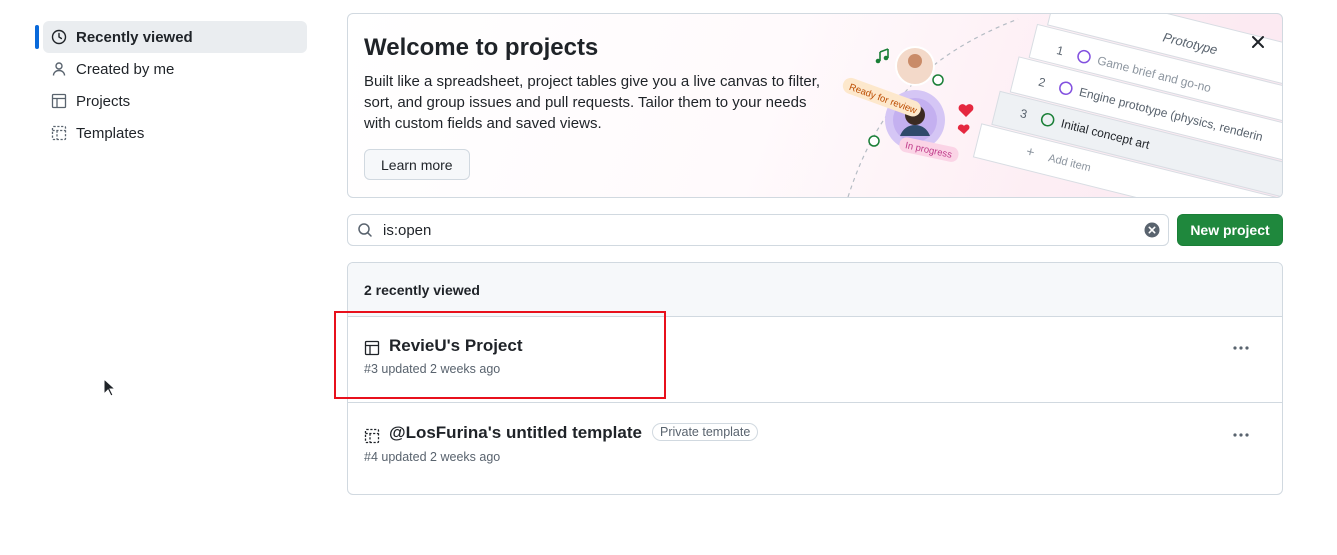 The image size is (1337, 555). I want to click on sidebar-item-created-by-me: Created by me, so click(172, 69).